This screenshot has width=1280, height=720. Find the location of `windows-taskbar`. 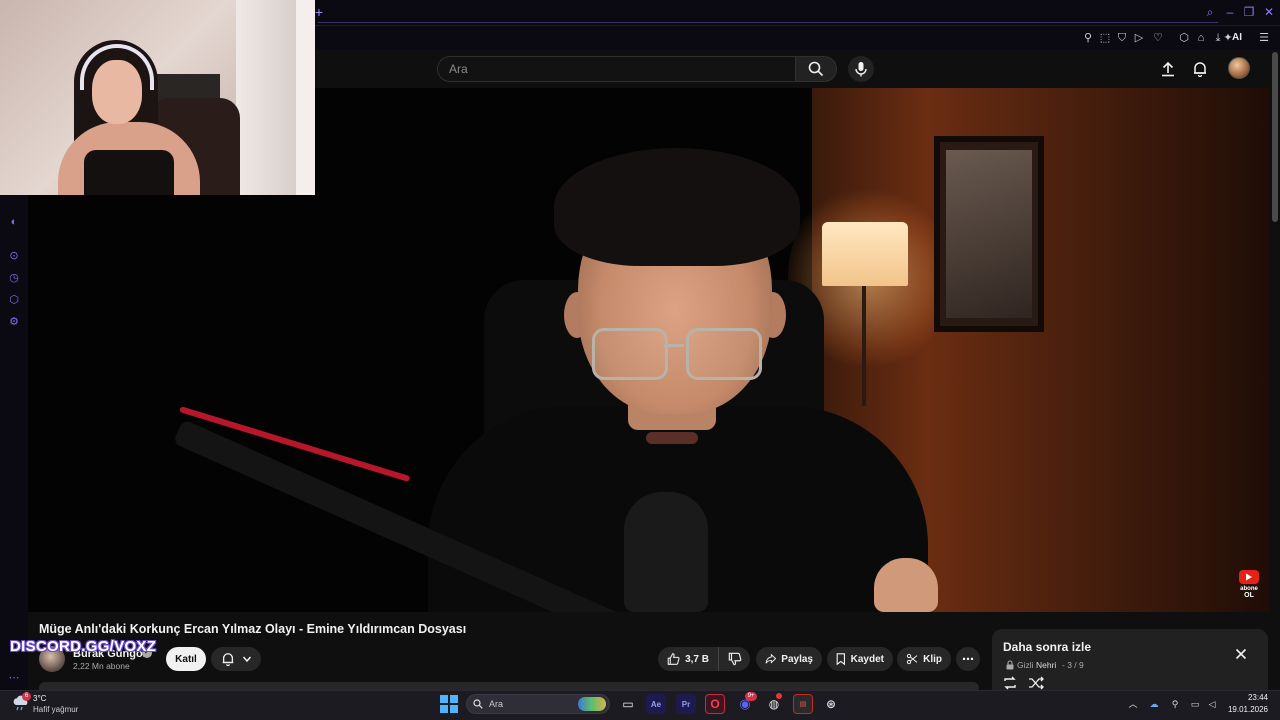

windows-taskbar is located at coordinates (640, 705).